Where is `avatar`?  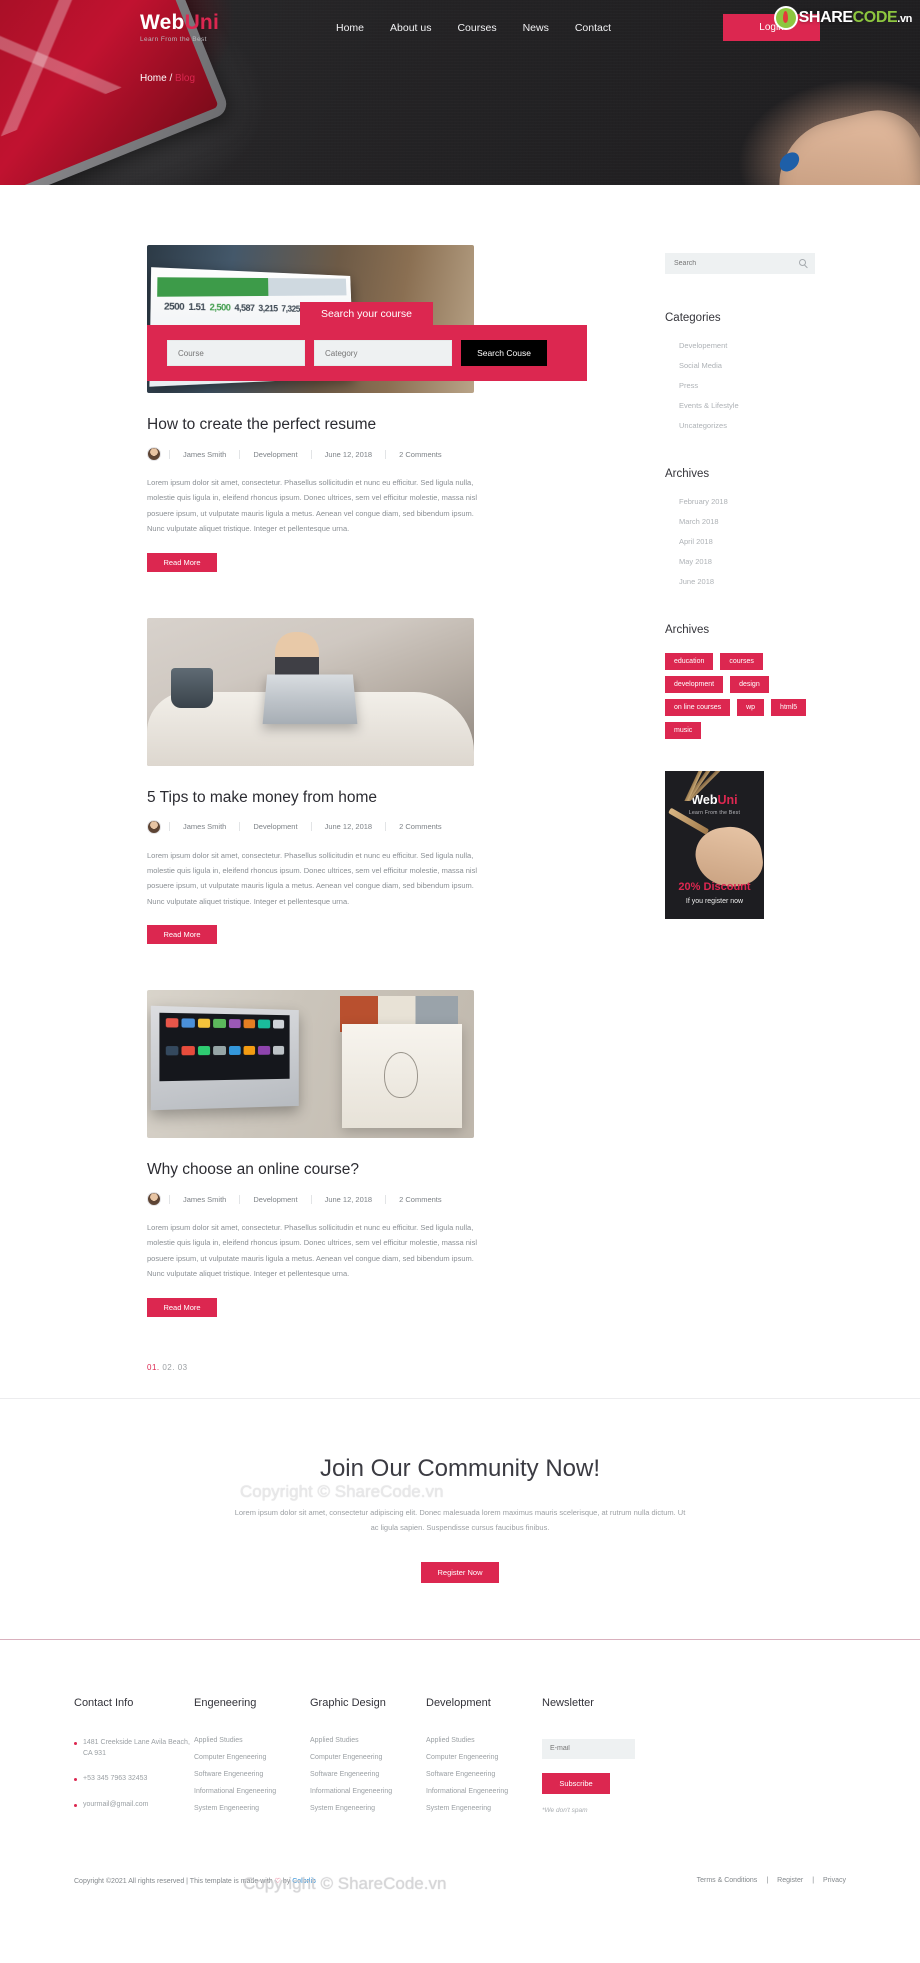 avatar is located at coordinates (154, 454).